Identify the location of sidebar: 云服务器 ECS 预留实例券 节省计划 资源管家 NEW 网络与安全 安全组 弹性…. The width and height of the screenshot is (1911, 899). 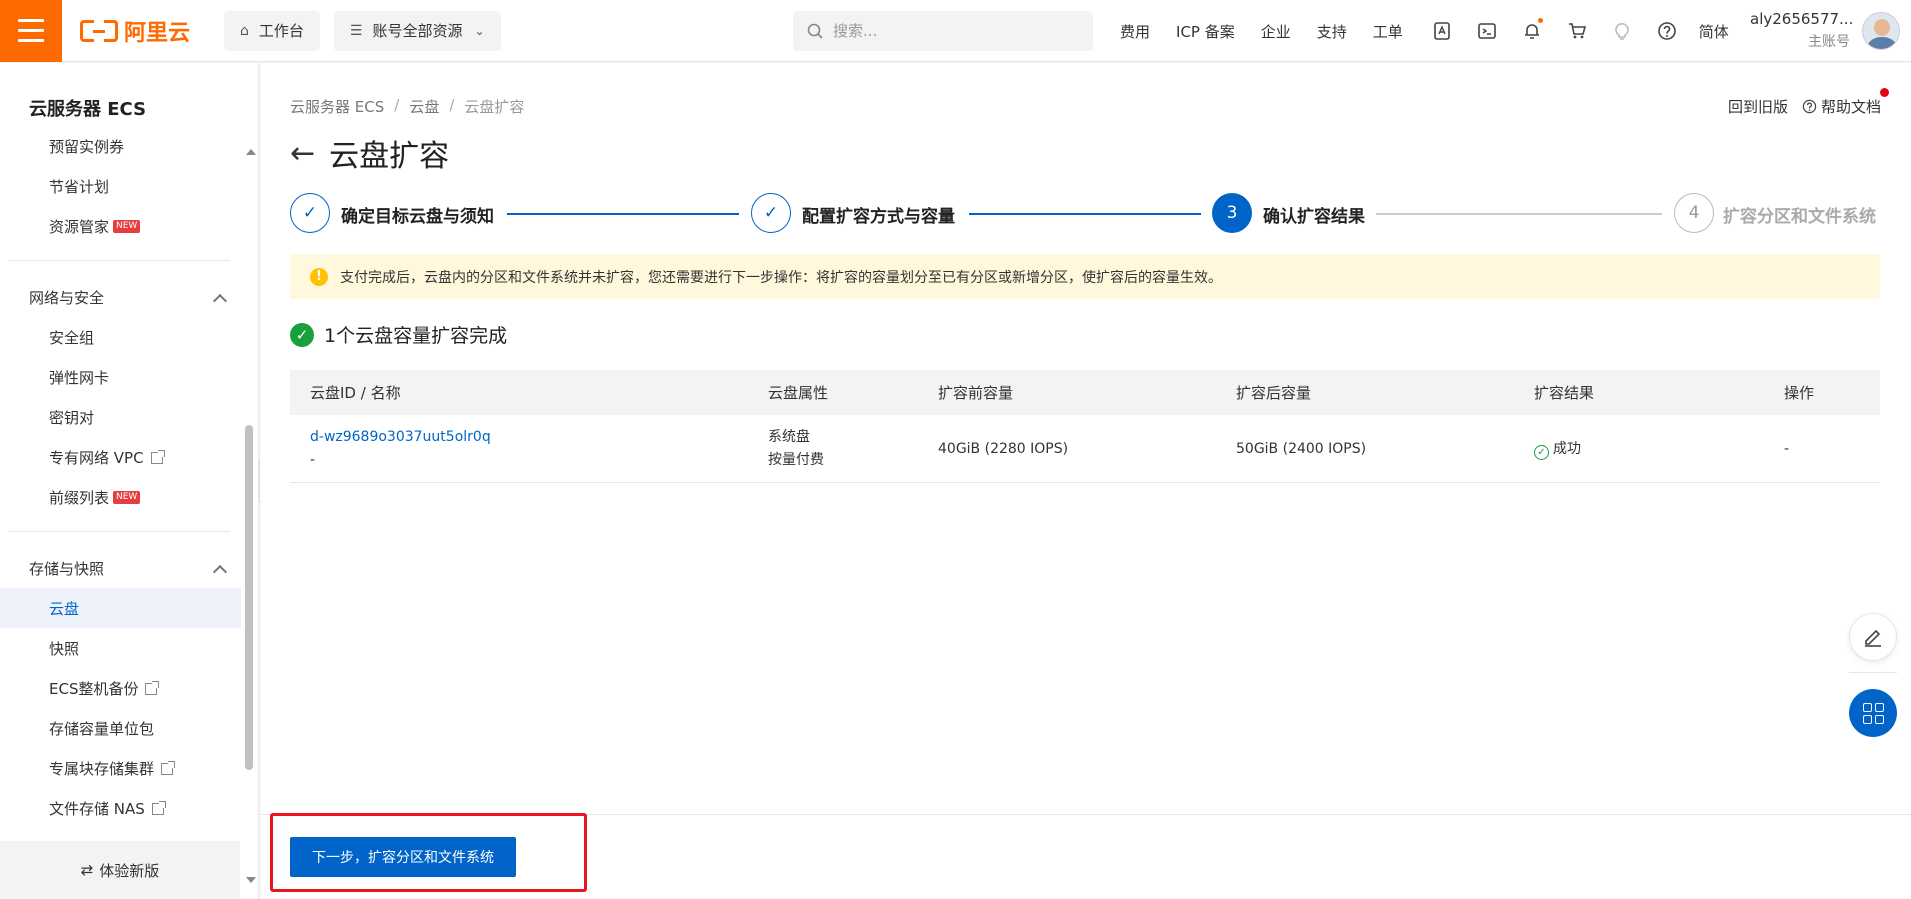
(129, 481).